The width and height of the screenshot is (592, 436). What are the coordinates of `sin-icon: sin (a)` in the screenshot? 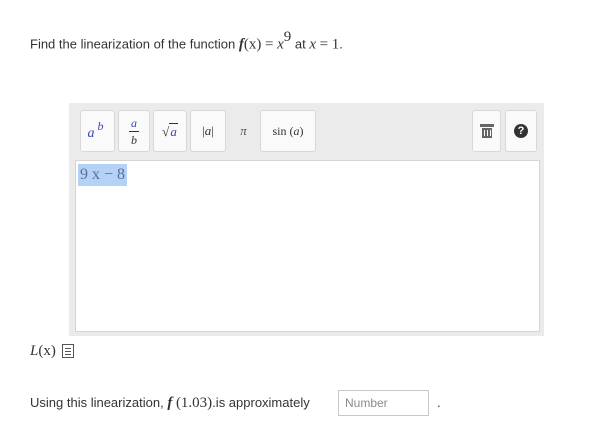 It's located at (288, 130).